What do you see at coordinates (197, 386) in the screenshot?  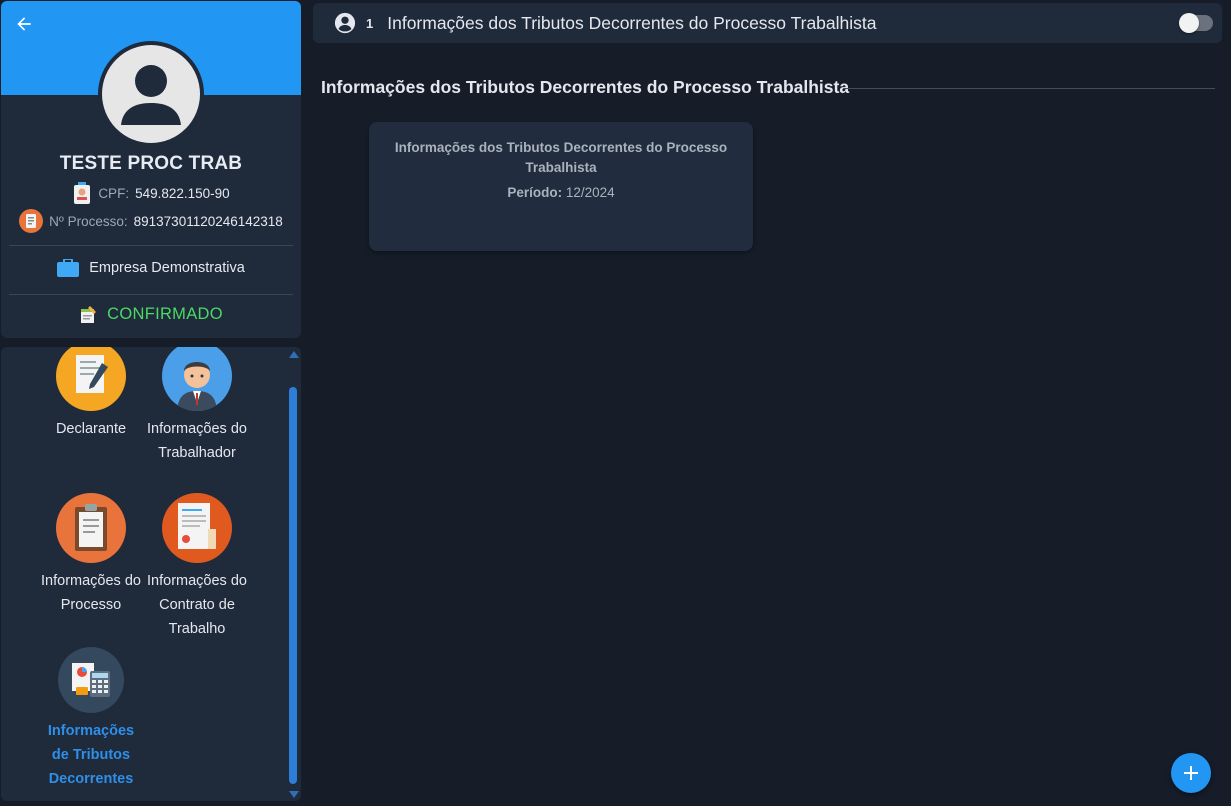 I see `worker-icon` at bounding box center [197, 386].